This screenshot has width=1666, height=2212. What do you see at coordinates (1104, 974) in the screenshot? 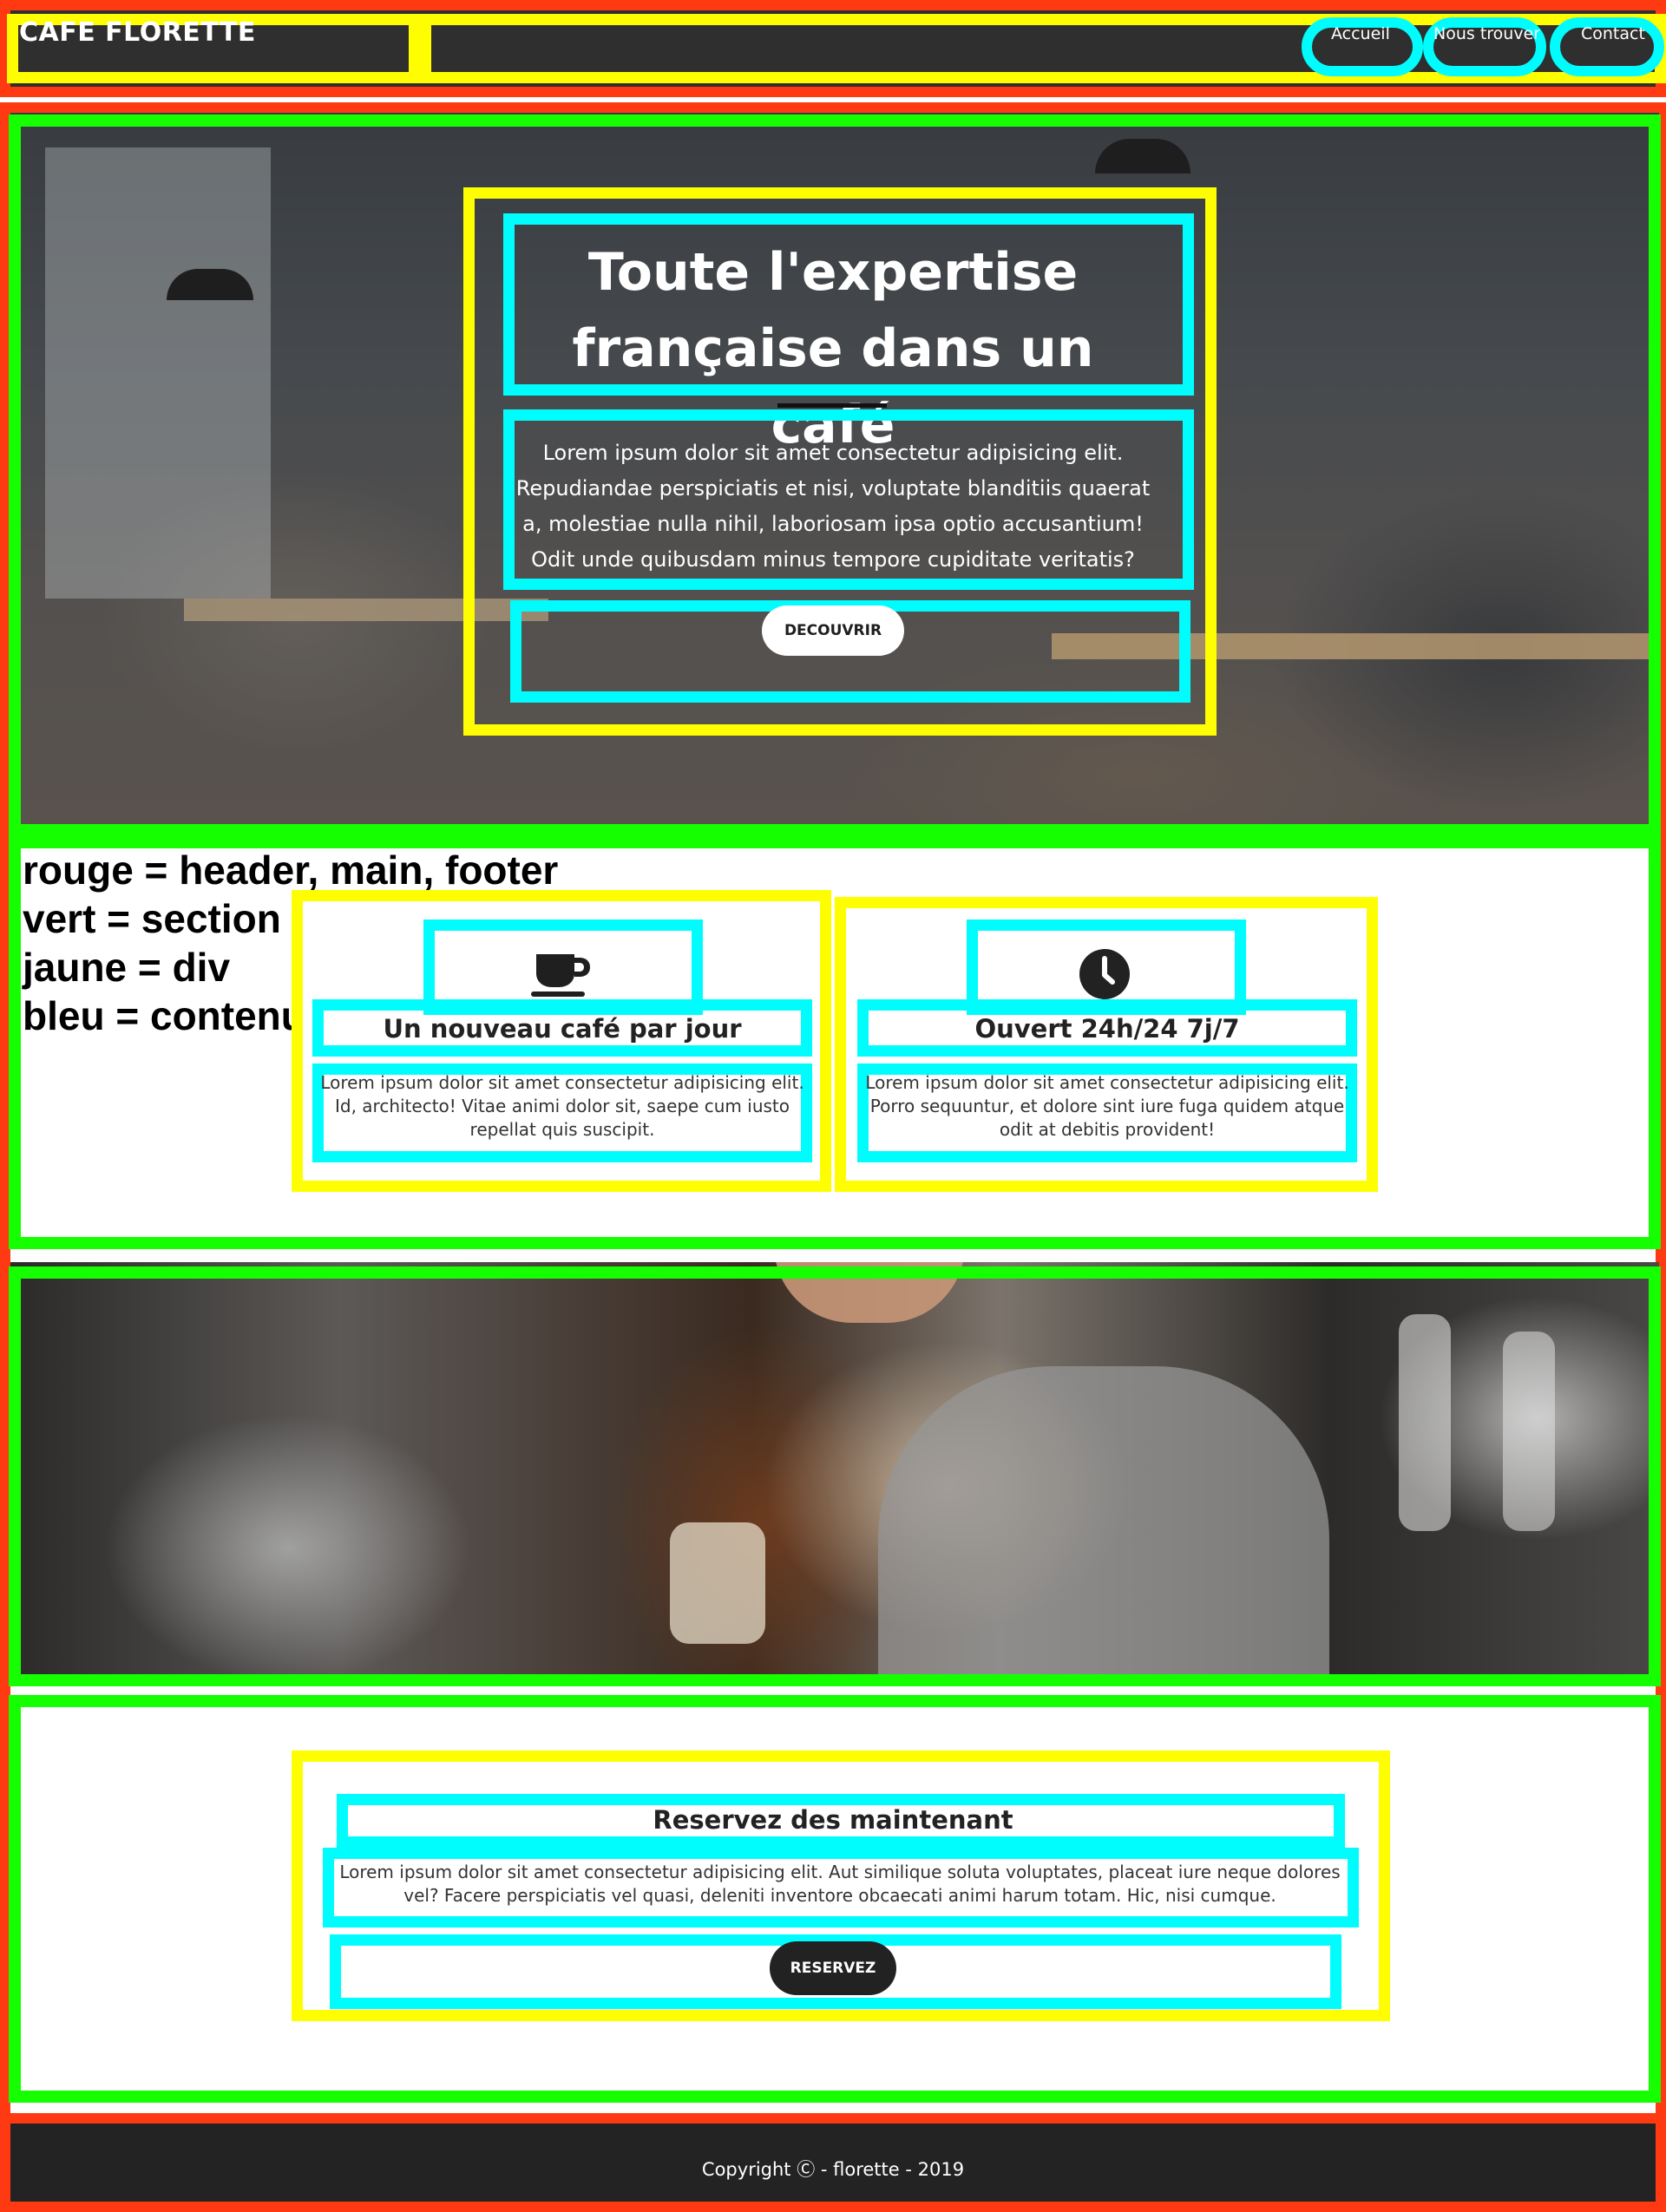
I see `clock-icon` at bounding box center [1104, 974].